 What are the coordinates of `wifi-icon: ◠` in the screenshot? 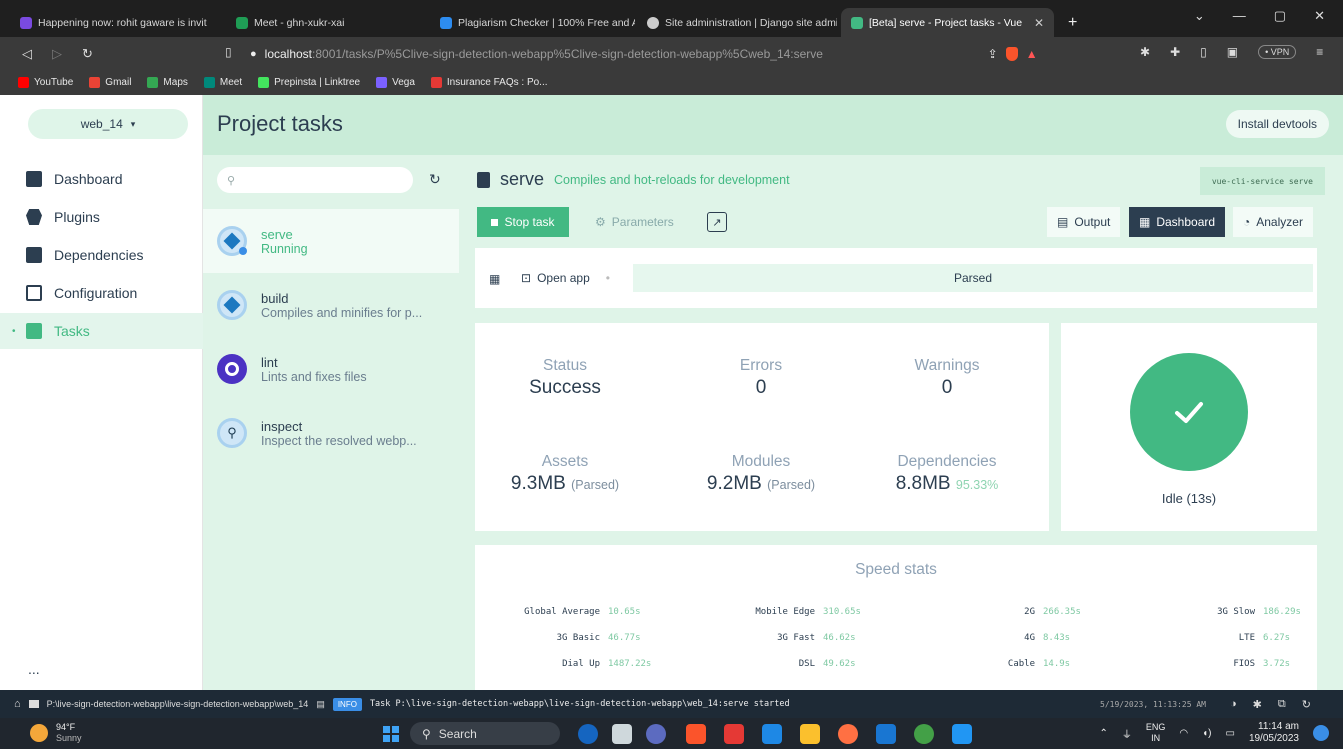 It's located at (1183, 733).